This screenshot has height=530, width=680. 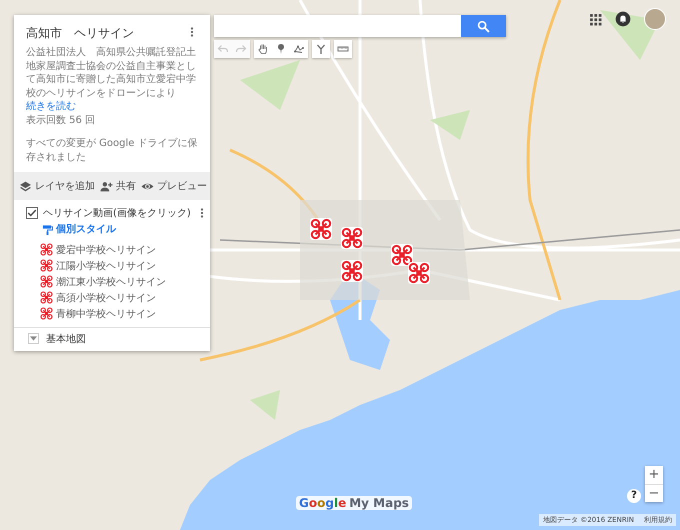 What do you see at coordinates (106, 186) in the screenshot?
I see `add-person-icon` at bounding box center [106, 186].